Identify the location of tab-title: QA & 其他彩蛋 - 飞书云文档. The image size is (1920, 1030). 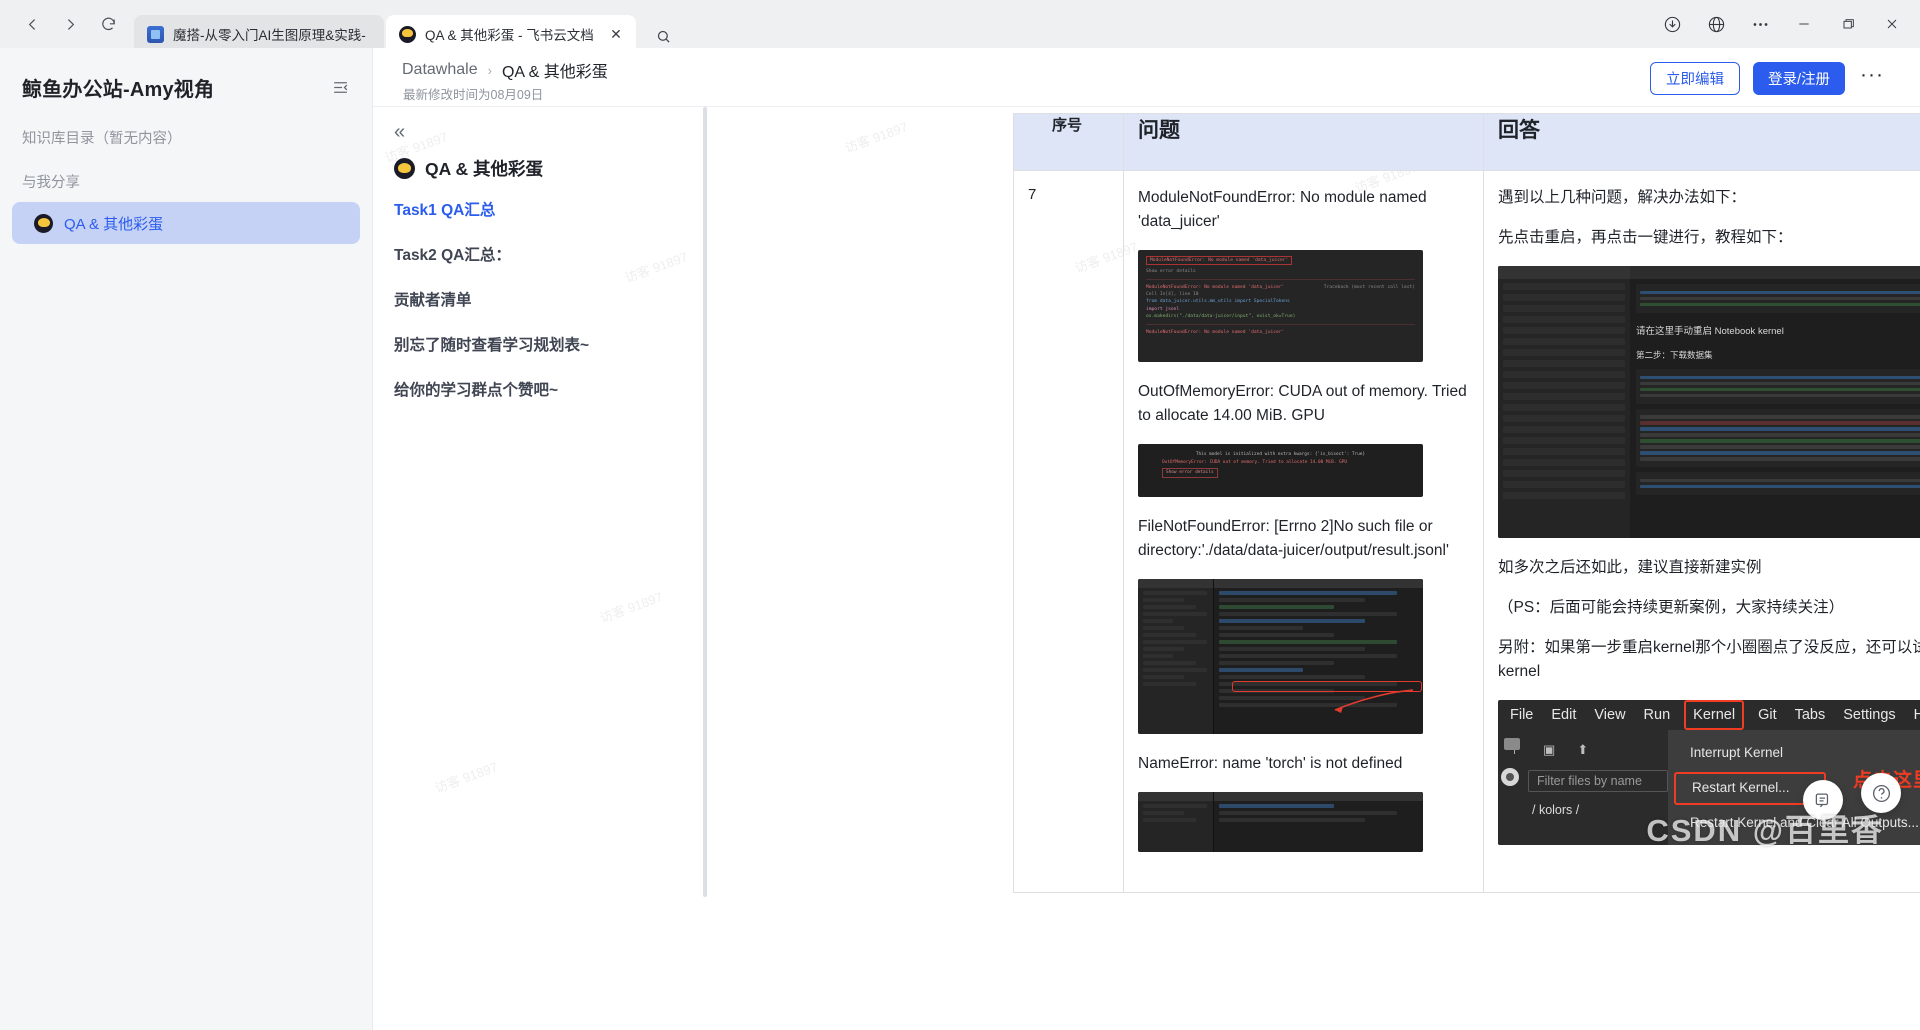
(509, 35).